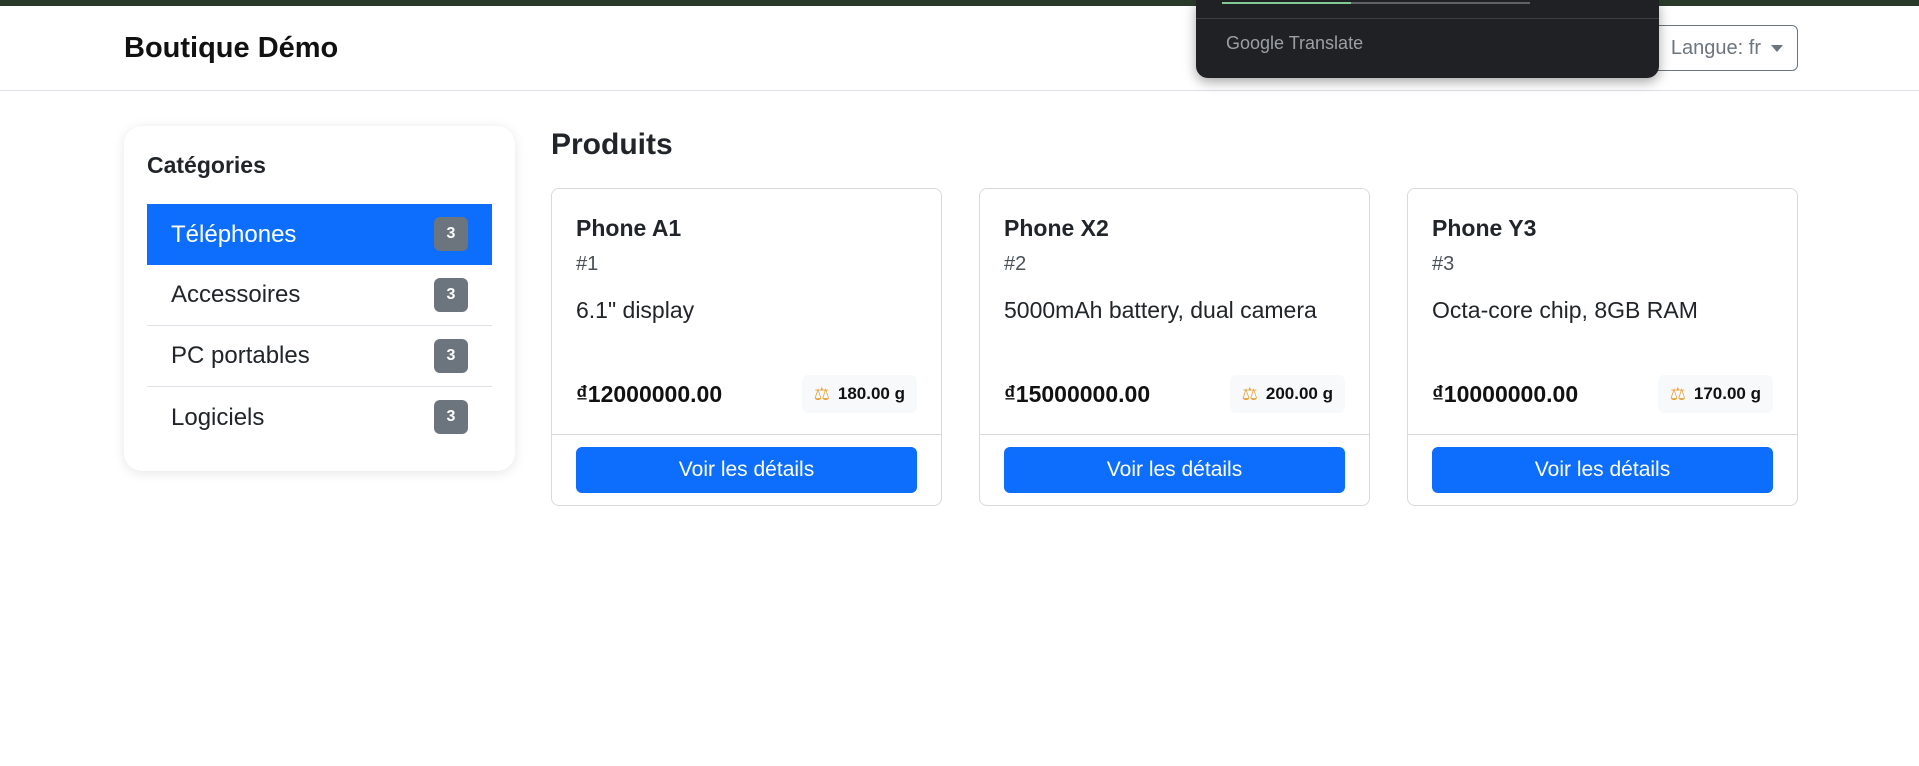 The width and height of the screenshot is (1919, 766). What do you see at coordinates (319, 356) in the screenshot?
I see `category-item-pc-portables: PC portables 3` at bounding box center [319, 356].